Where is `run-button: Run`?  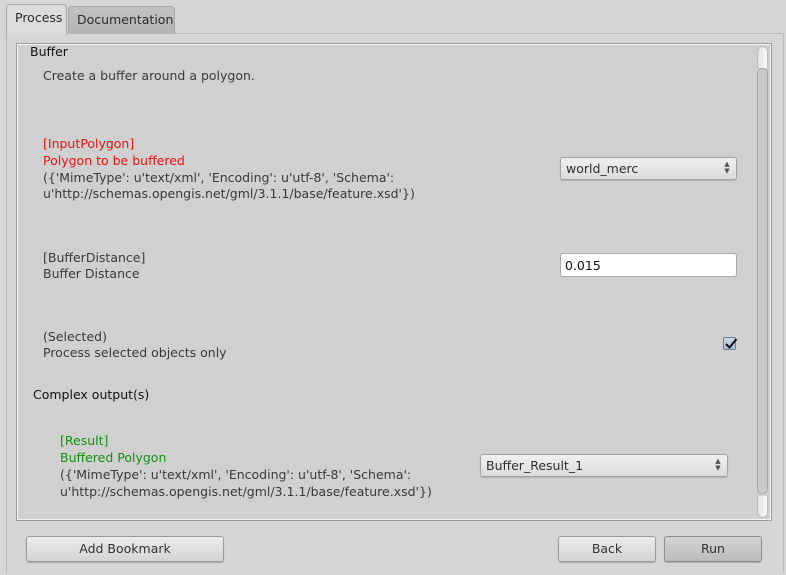 run-button: Run is located at coordinates (713, 549).